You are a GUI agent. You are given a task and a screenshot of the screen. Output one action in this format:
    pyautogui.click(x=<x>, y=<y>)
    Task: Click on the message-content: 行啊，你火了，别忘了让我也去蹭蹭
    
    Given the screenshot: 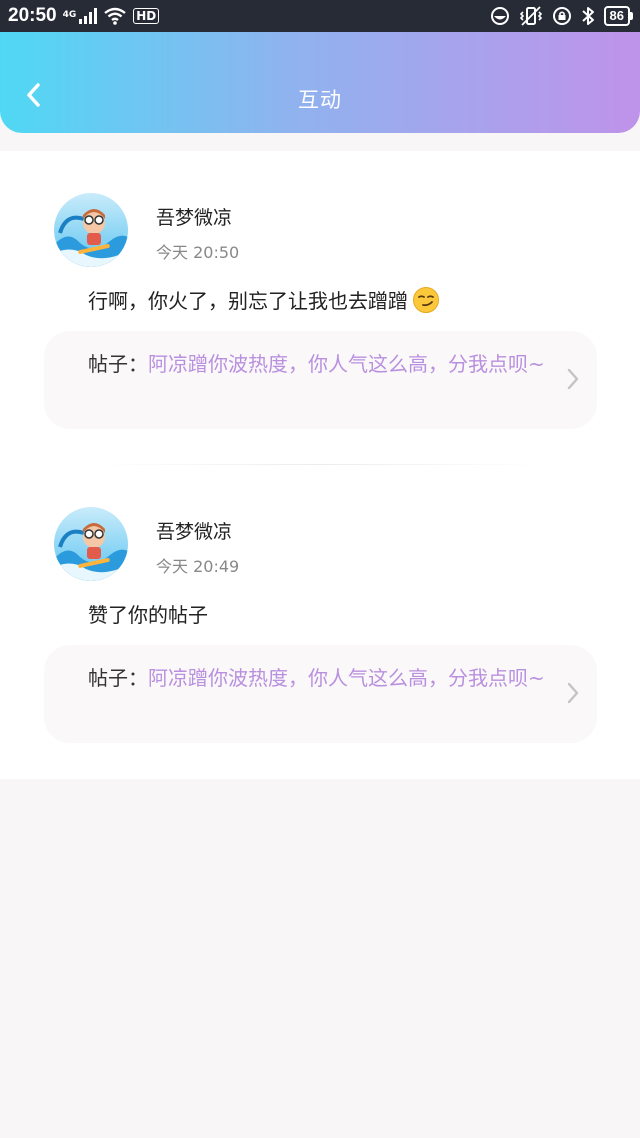 What is the action you would take?
    pyautogui.click(x=248, y=301)
    